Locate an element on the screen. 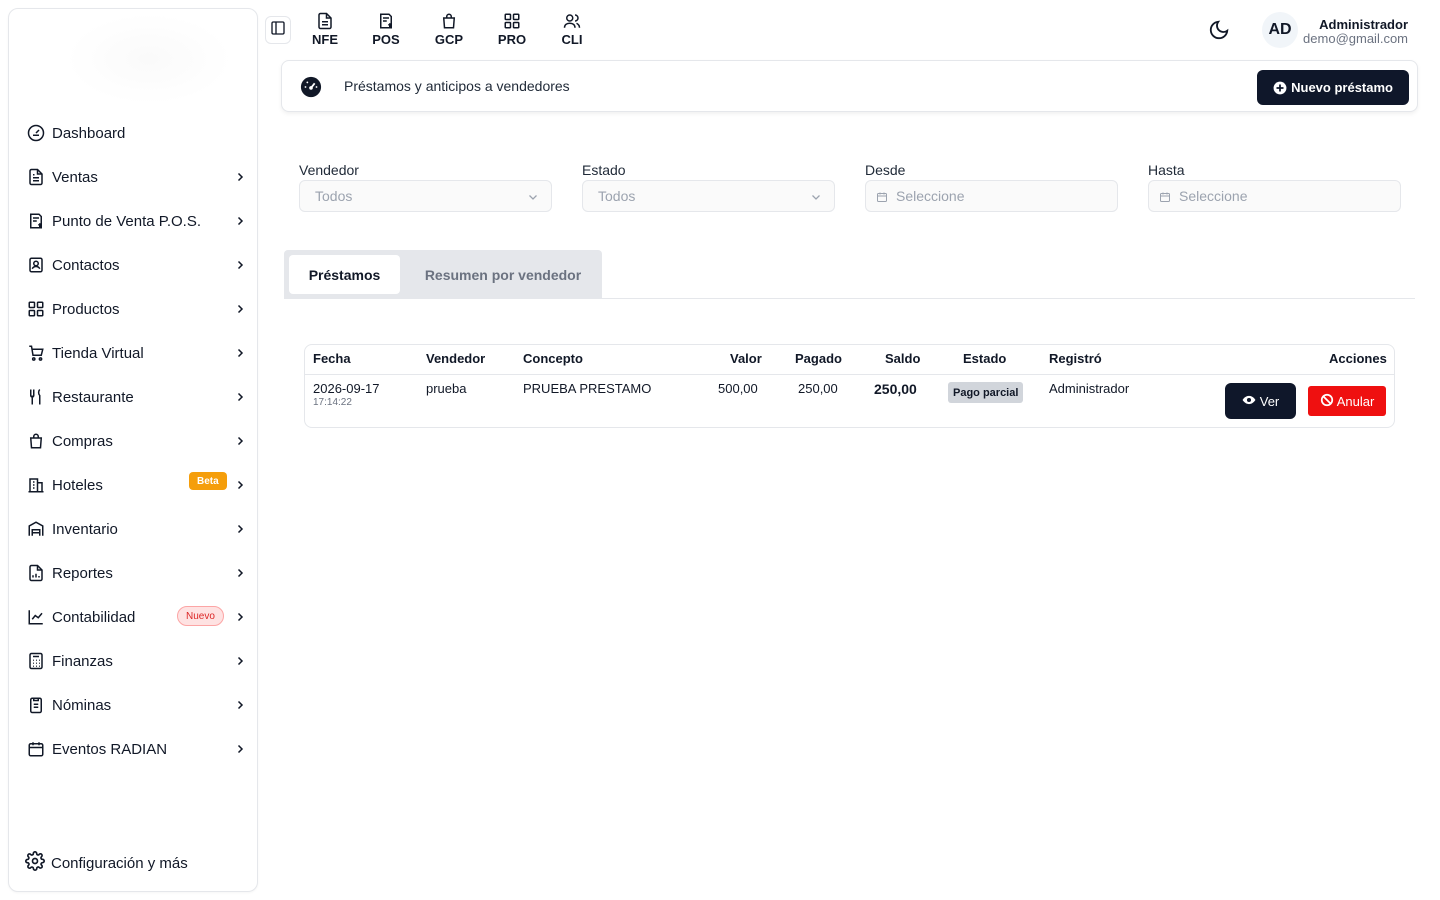 The width and height of the screenshot is (1440, 900). vendedor-placeholder: Todos is located at coordinates (334, 196).